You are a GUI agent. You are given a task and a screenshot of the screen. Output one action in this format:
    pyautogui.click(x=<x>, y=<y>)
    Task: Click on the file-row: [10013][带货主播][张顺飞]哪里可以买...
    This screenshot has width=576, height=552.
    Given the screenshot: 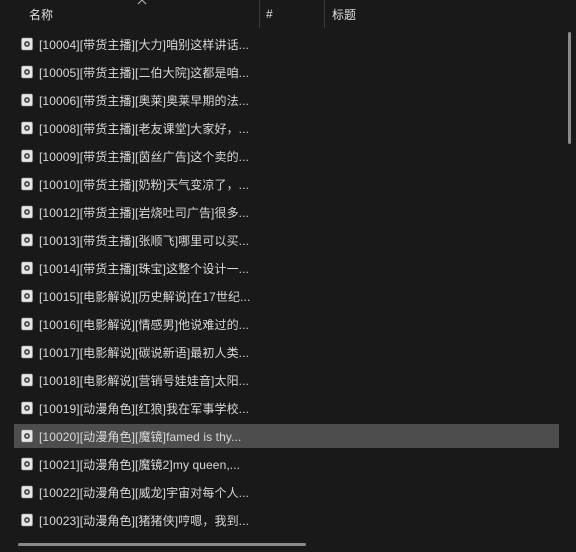 What is the action you would take?
    pyautogui.click(x=286, y=240)
    